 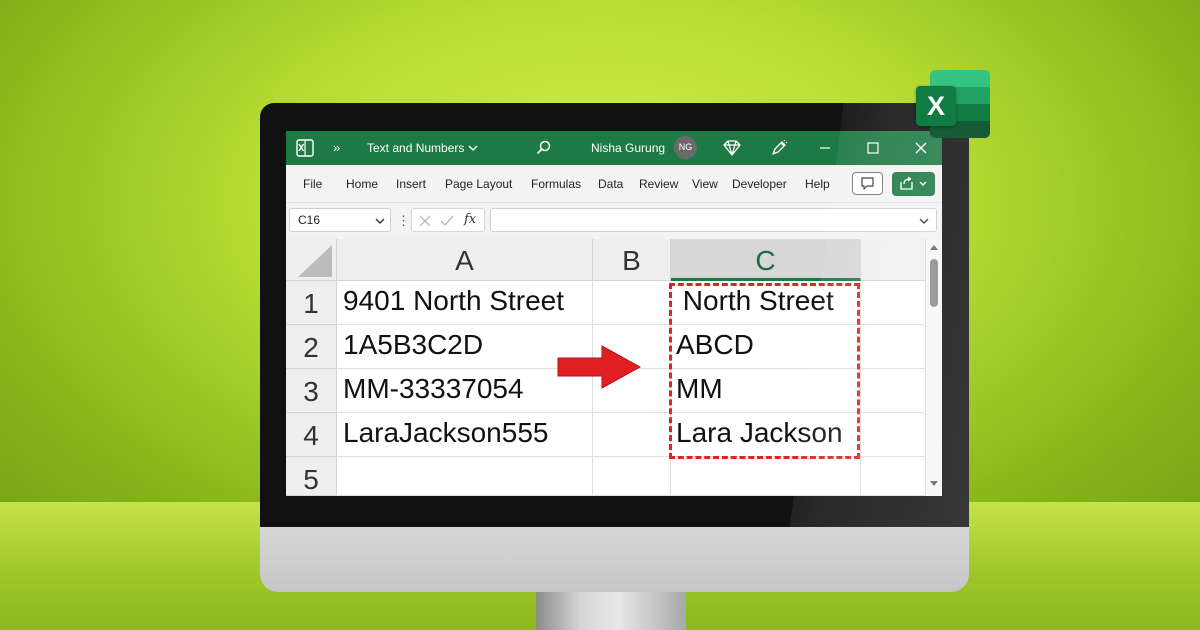 What do you see at coordinates (766, 391) in the screenshot?
I see `cell-c3: MM` at bounding box center [766, 391].